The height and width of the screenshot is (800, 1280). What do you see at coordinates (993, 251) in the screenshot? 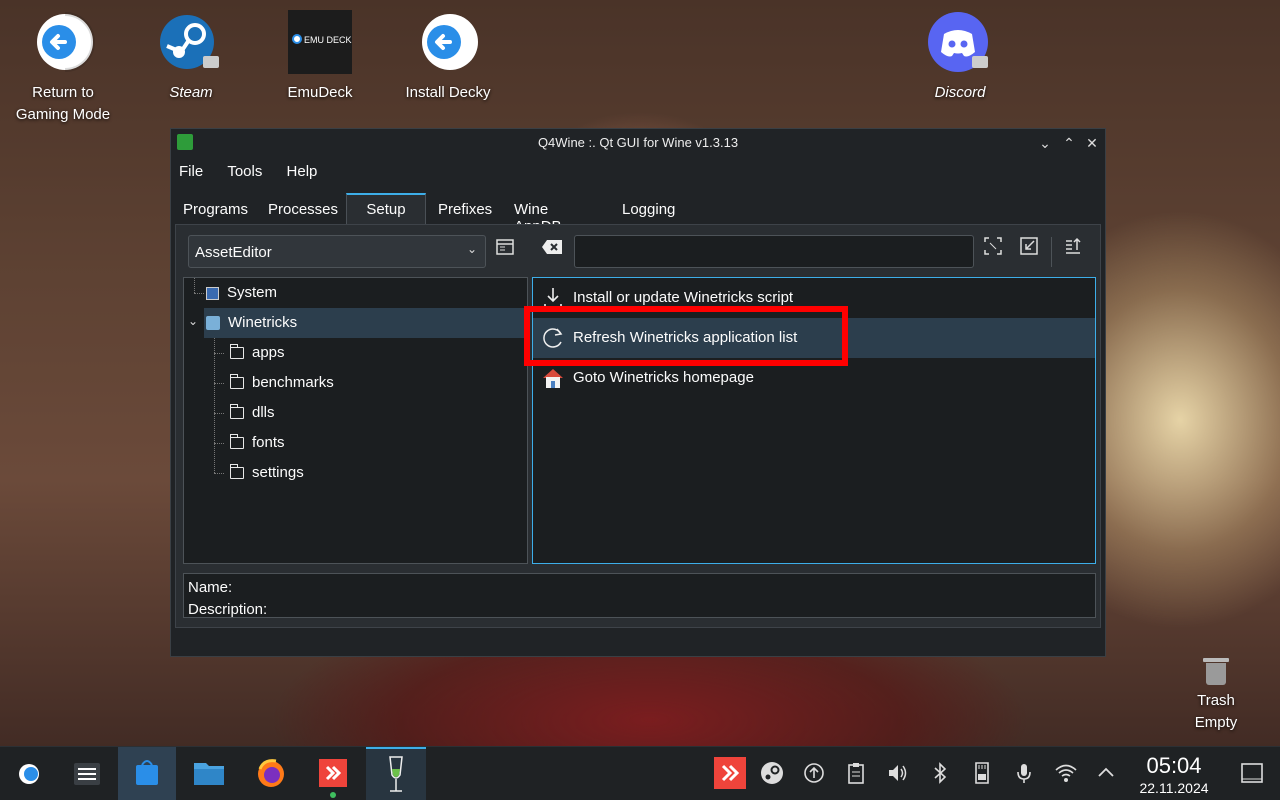
I see `expand-all-icon` at bounding box center [993, 251].